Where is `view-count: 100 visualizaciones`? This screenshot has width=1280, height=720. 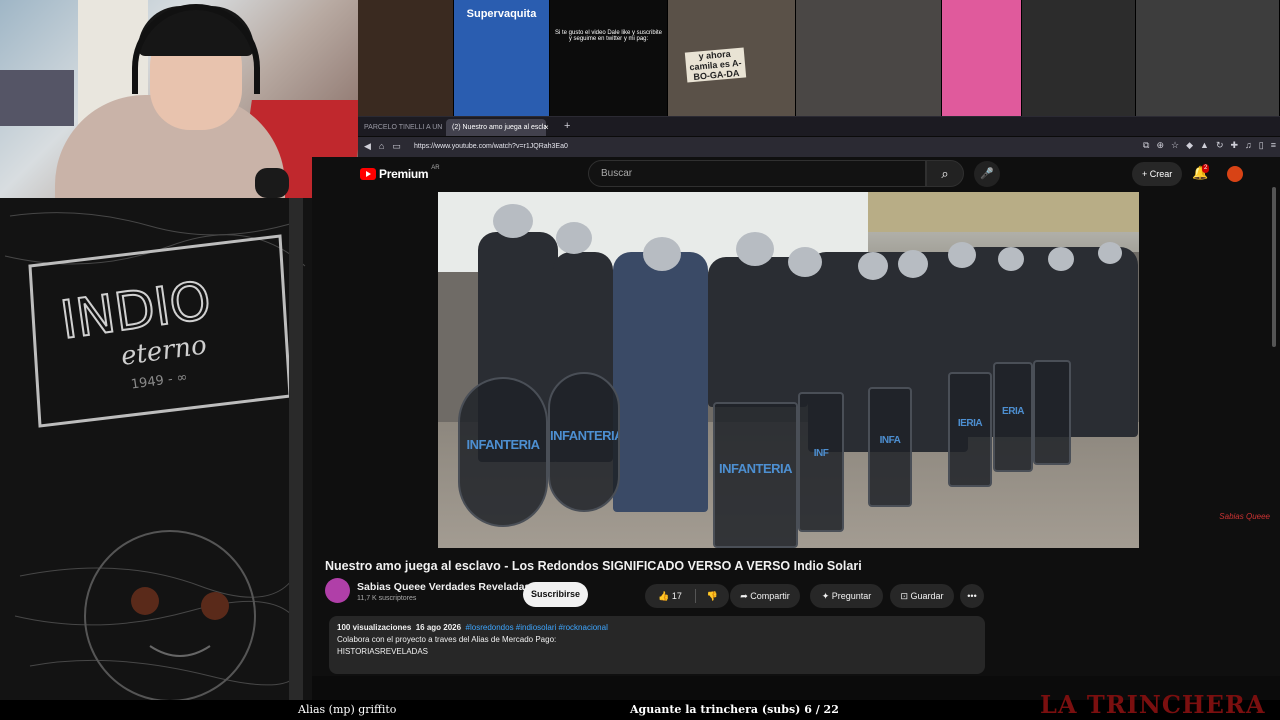 view-count: 100 visualizaciones is located at coordinates (374, 627).